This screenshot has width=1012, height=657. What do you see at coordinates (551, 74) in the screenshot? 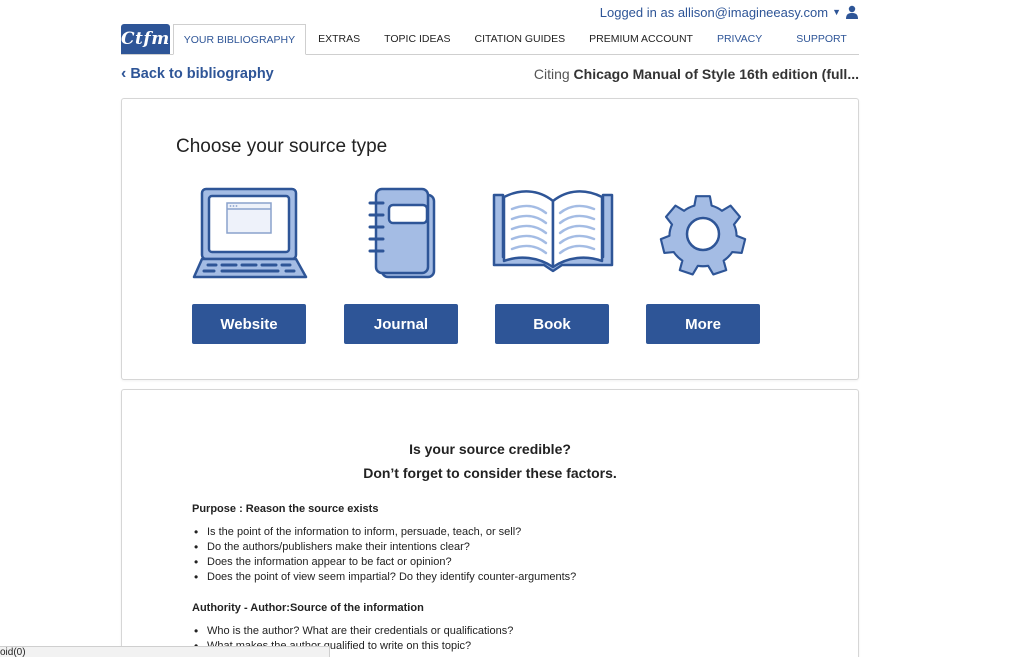
I see `citing-prefix: Citing` at bounding box center [551, 74].